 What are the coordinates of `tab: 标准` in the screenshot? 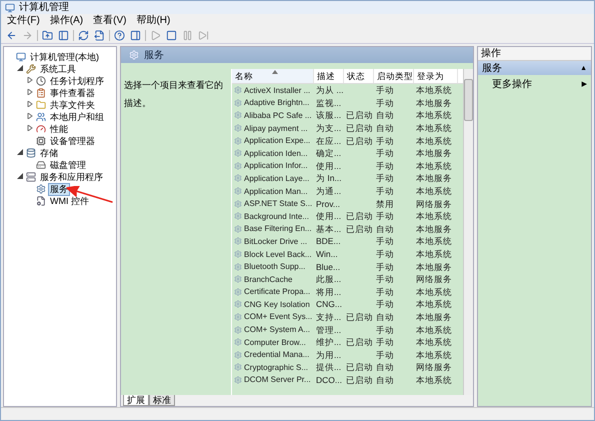 It's located at (162, 400).